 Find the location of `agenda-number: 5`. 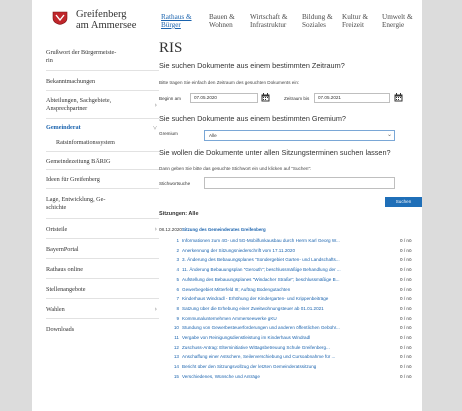

agenda-number: 5 is located at coordinates (177, 279).